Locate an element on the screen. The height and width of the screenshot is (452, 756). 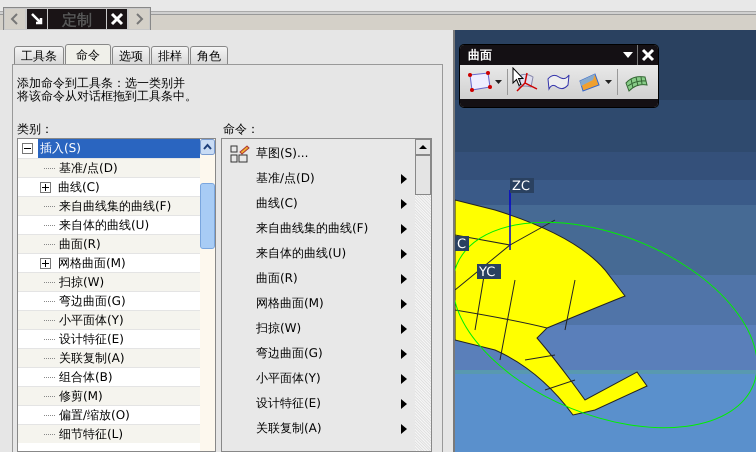
tab: 排样 is located at coordinates (170, 55).